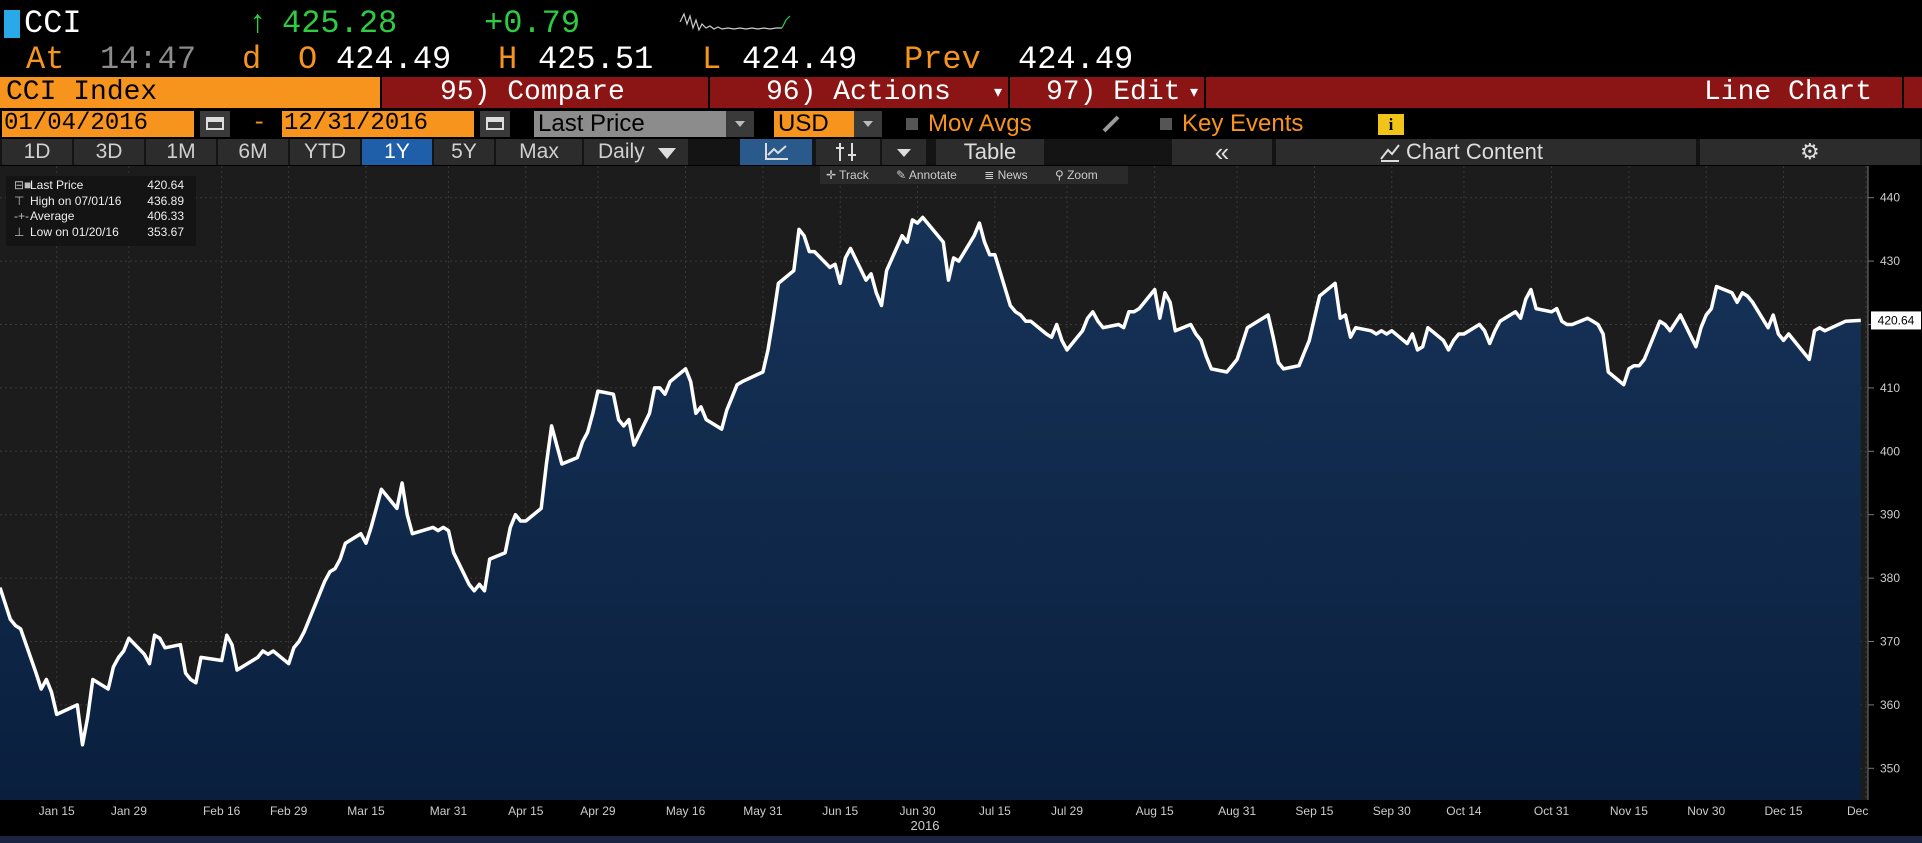 Image resolution: width=1922 pixels, height=843 pixels. What do you see at coordinates (449, 811) in the screenshot?
I see `x-tick-label: Mar 31` at bounding box center [449, 811].